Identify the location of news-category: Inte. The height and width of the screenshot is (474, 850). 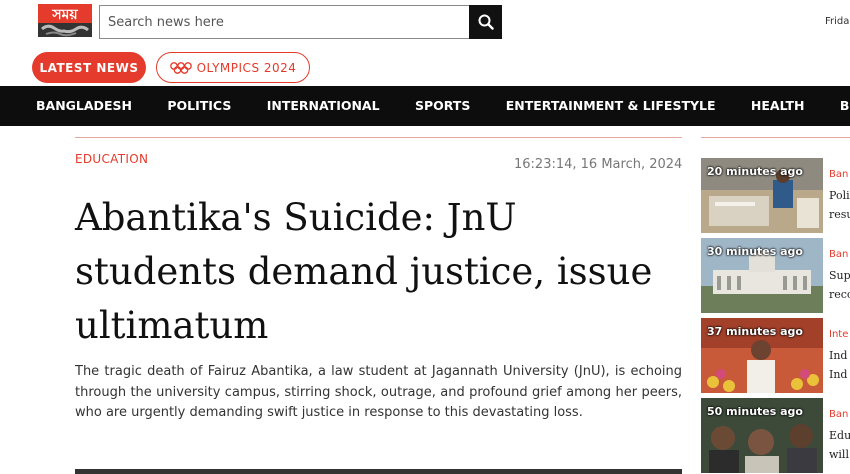
(839, 334).